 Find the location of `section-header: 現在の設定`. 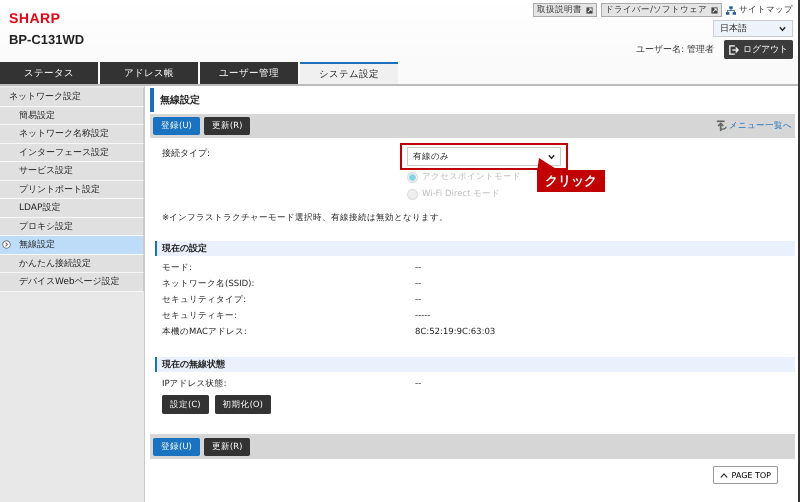

section-header: 現在の設定 is located at coordinates (475, 248).